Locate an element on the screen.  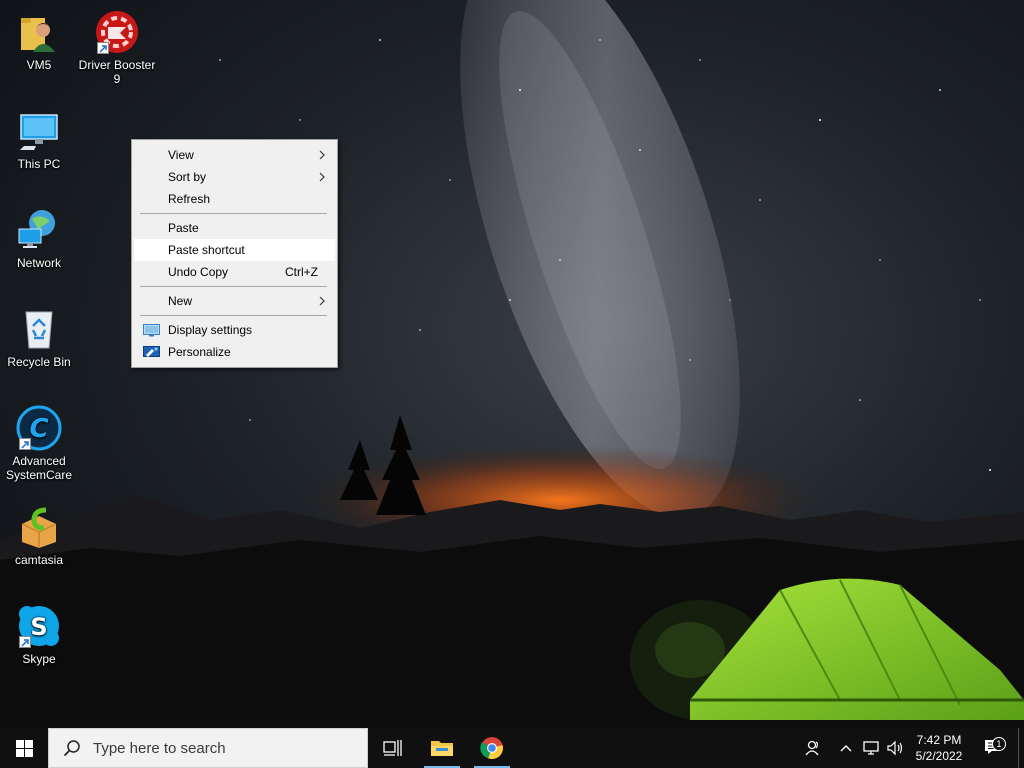
recycle-bin-icon is located at coordinates (39, 329).